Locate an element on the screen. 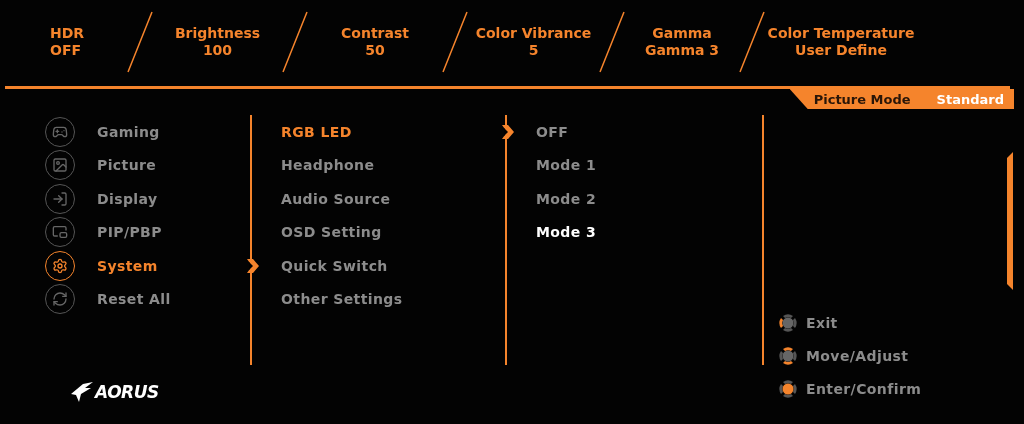 The height and width of the screenshot is (424, 1024). menu-item: PIP/PBP is located at coordinates (129, 232).